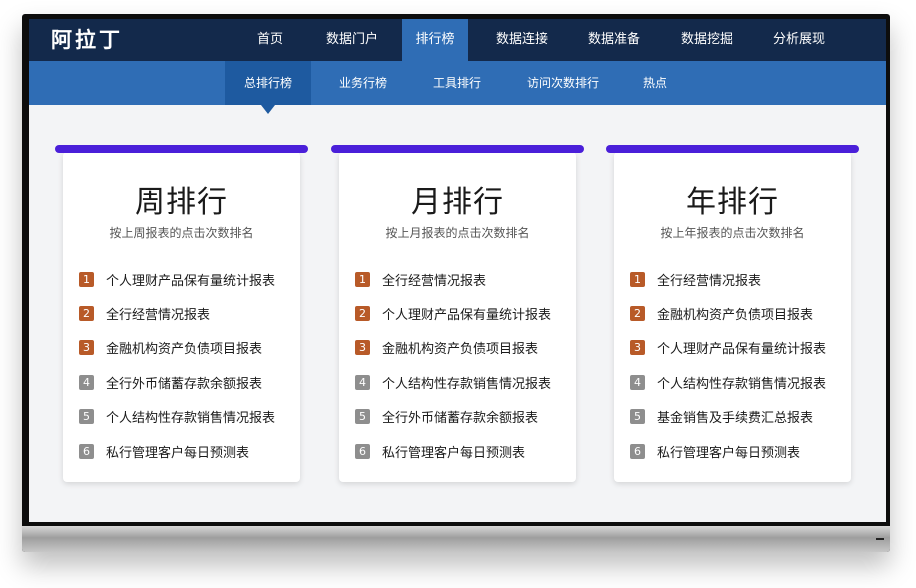  I want to click on top-navigation: 阿拉丁 首页 数据门户 排行榜 数据连接 数据准备 数据挖掘 分析展现, so click(457, 40).